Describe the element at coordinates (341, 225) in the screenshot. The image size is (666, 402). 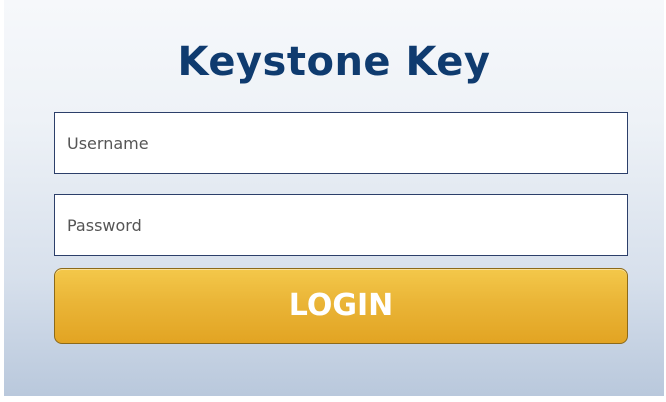
I see `password-input` at that location.